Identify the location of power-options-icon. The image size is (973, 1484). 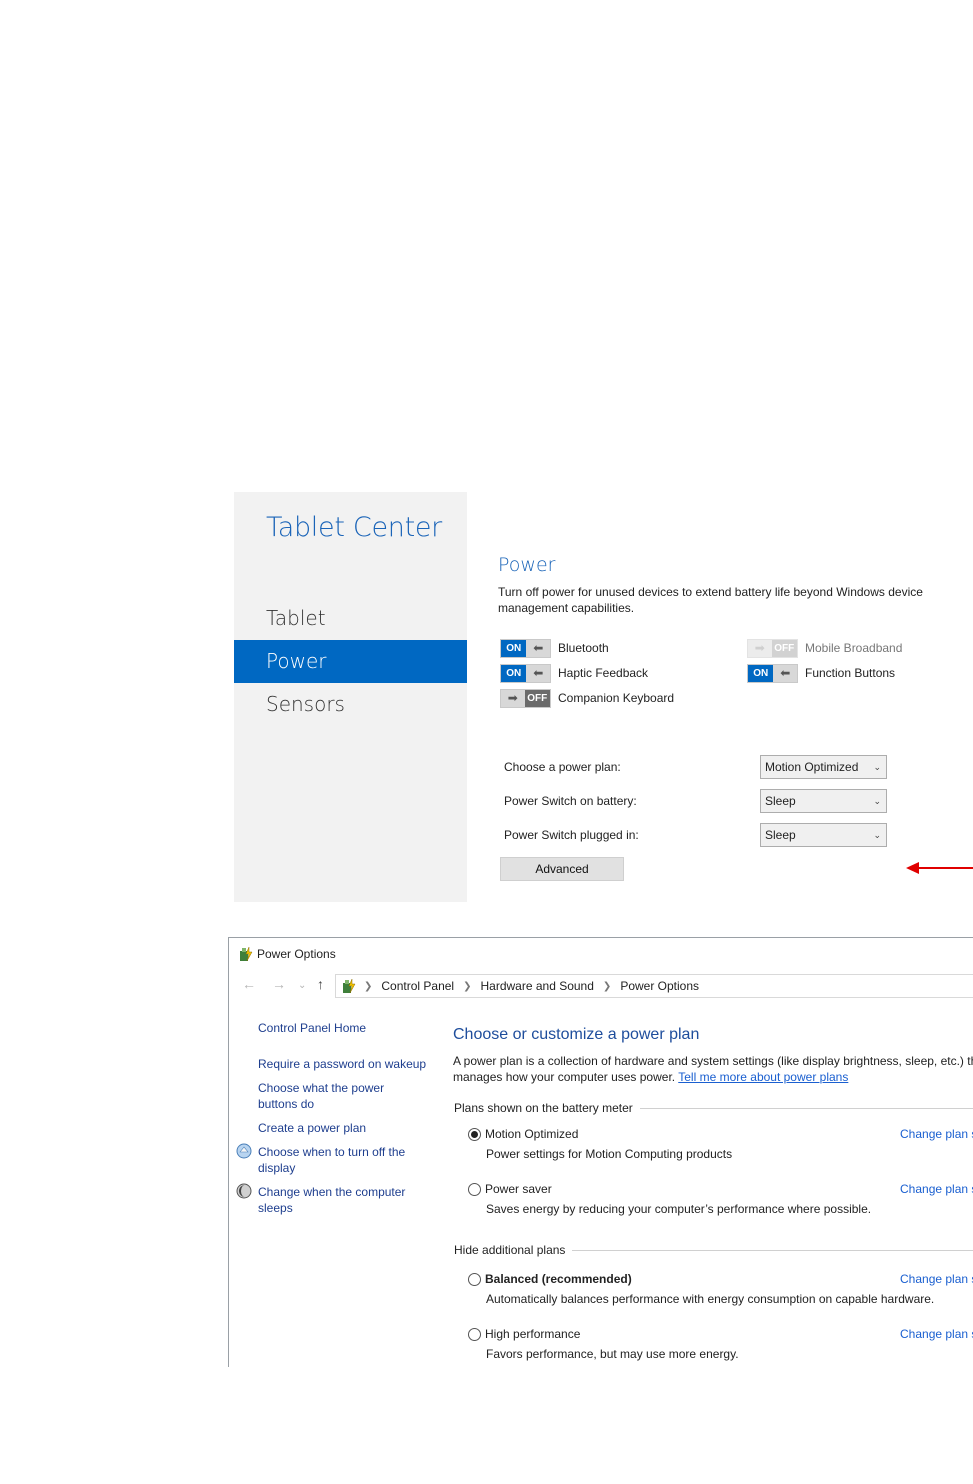
(246, 954).